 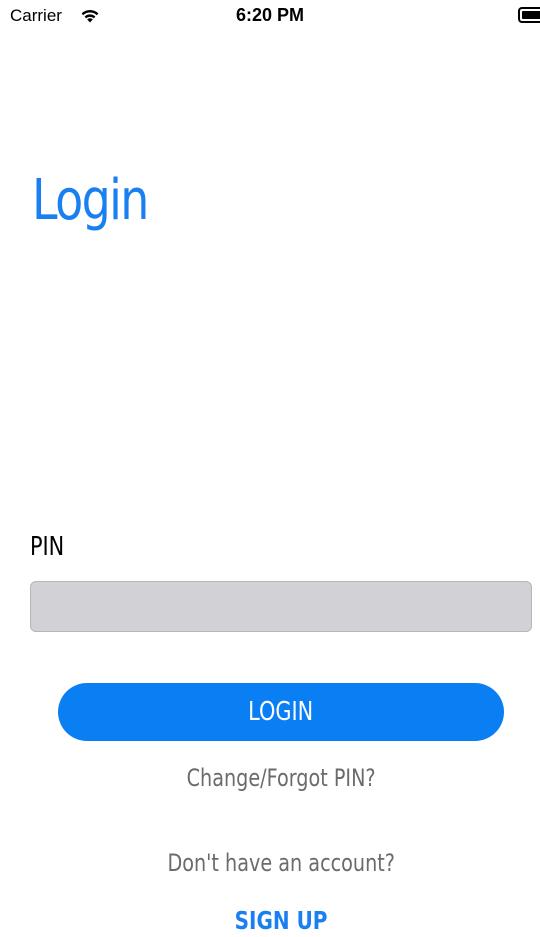 What do you see at coordinates (47, 547) in the screenshot?
I see `pin-label: PIN` at bounding box center [47, 547].